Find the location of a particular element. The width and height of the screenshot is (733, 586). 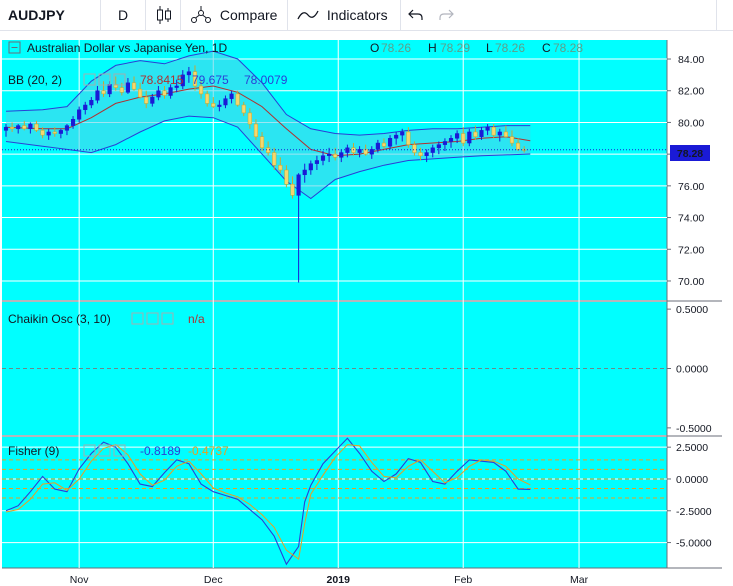

bb-basis-value: 78.8415 is located at coordinates (162, 80).